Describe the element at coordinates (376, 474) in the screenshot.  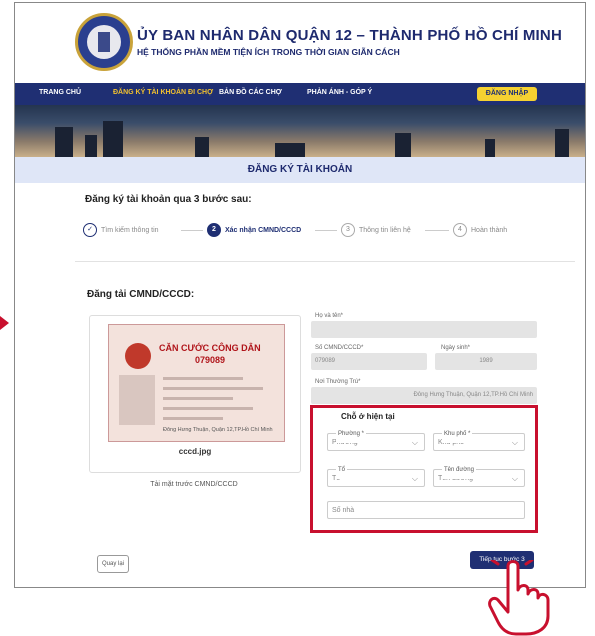
I see `group-select: Tổ Tổ ⌵` at that location.